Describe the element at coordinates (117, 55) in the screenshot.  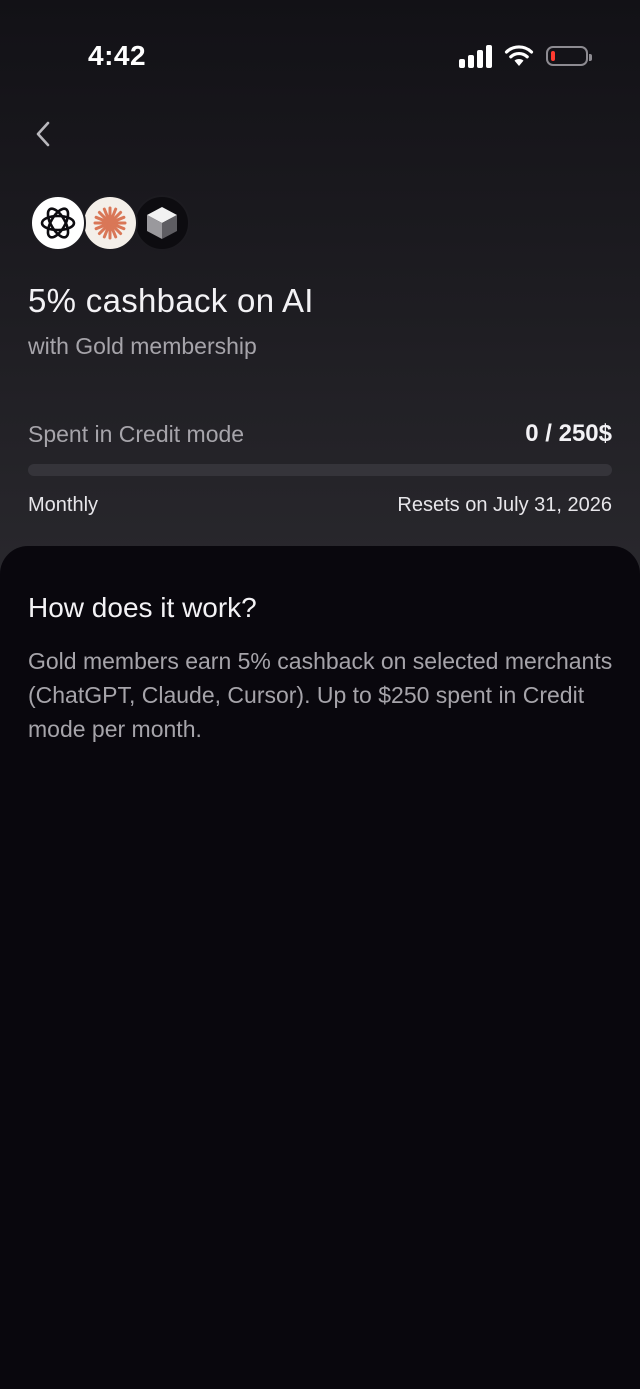
I see `status-time: 4:42` at that location.